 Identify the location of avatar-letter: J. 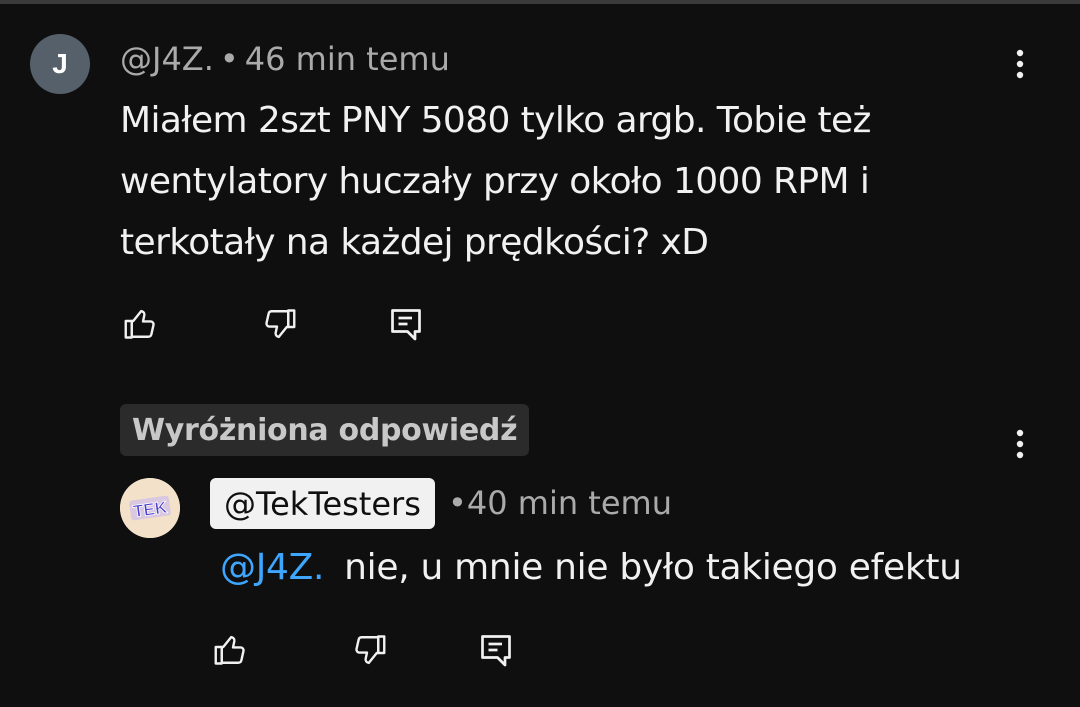
(60, 63).